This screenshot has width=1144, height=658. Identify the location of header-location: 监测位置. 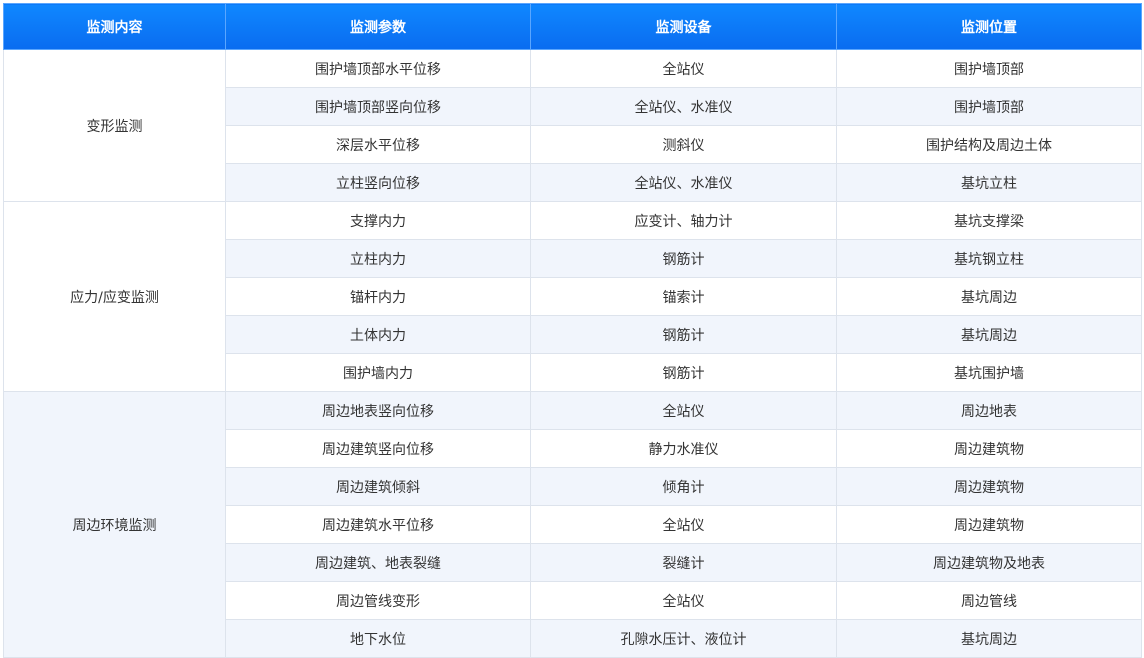
(989, 26).